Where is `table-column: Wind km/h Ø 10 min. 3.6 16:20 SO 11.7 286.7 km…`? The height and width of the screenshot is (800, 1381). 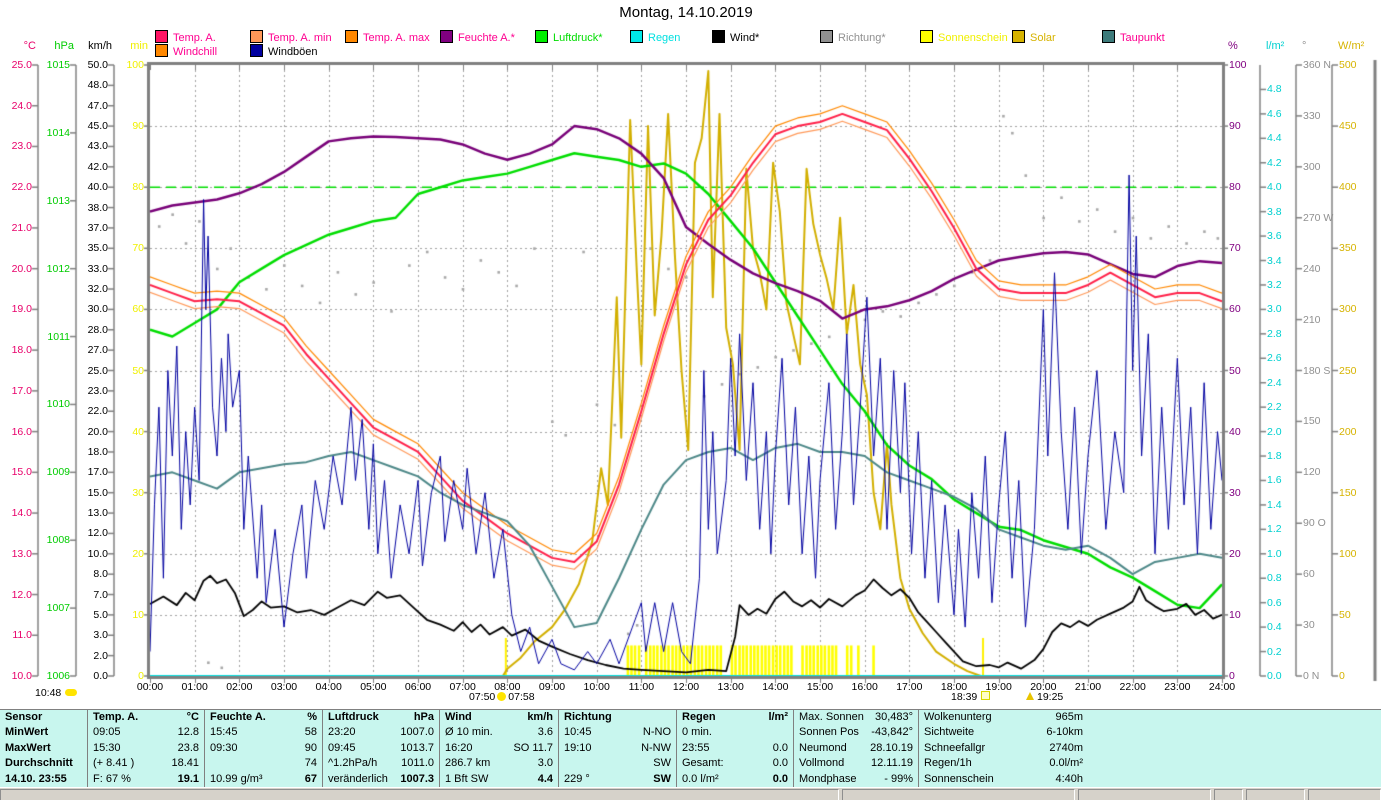
table-column: Wind km/h Ø 10 min. 3.6 16:20 SO 11.7 286.7 km… is located at coordinates (498, 749).